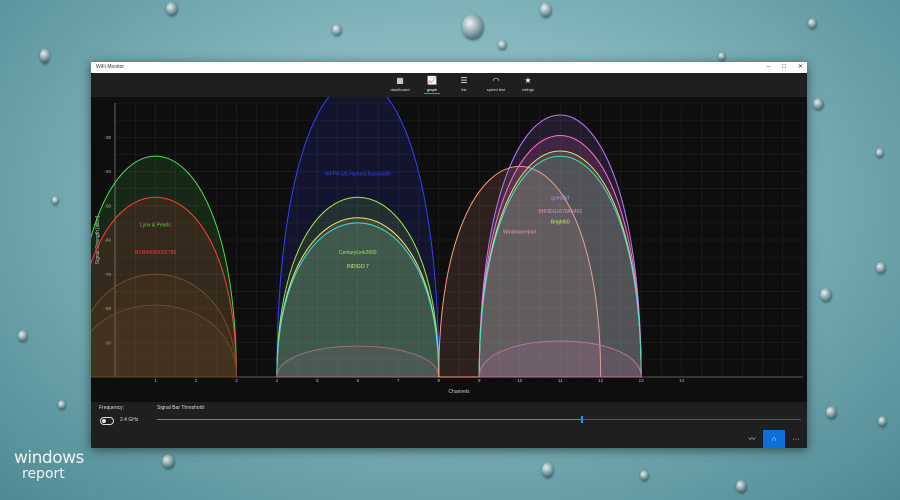 The image size is (900, 500). Describe the element at coordinates (439, 380) in the screenshot. I see `x-tick-label: 8` at that location.